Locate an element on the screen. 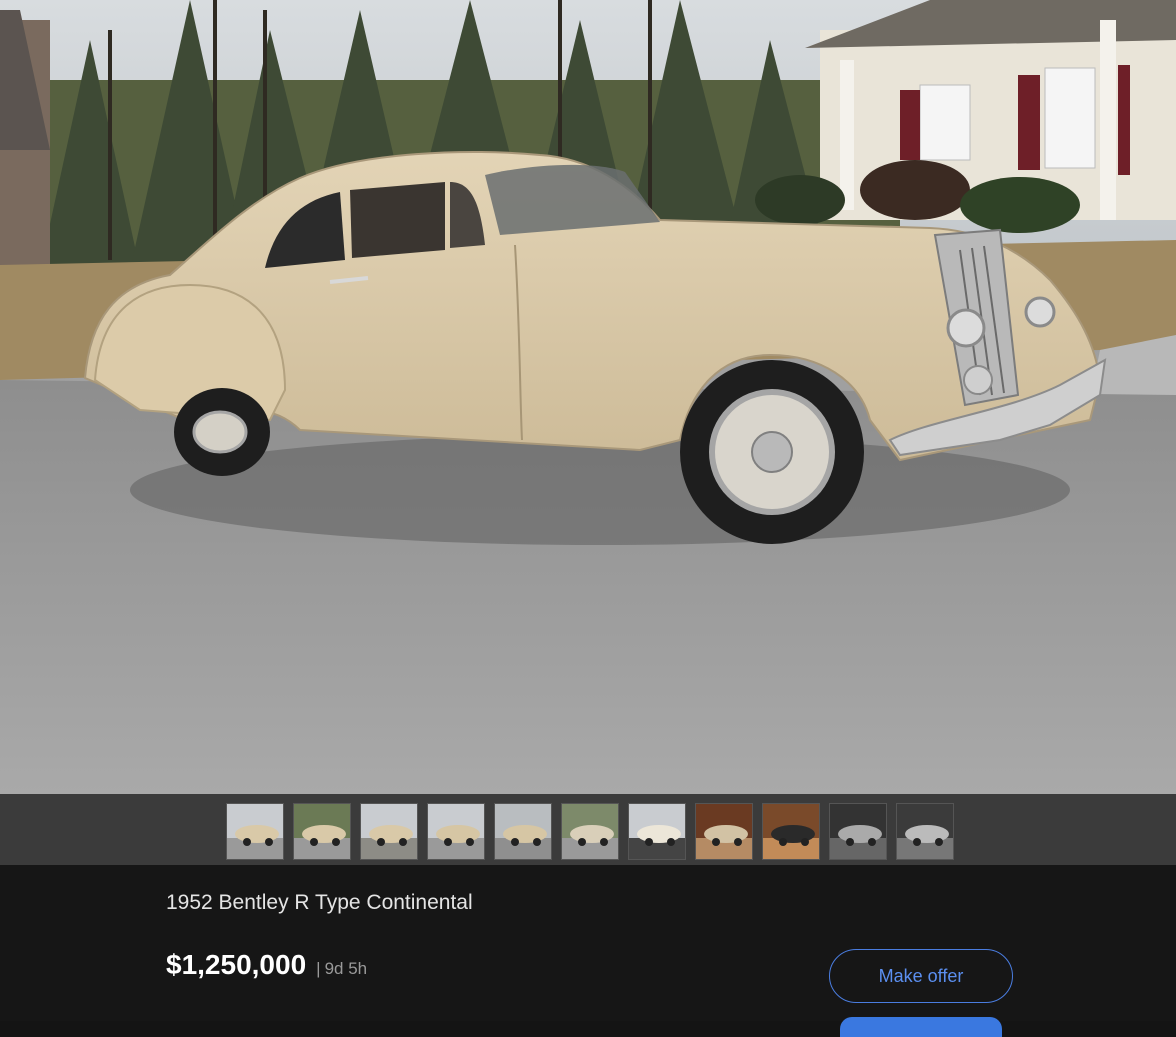 The height and width of the screenshot is (1037, 1176). buy-now-button is located at coordinates (921, 1027).